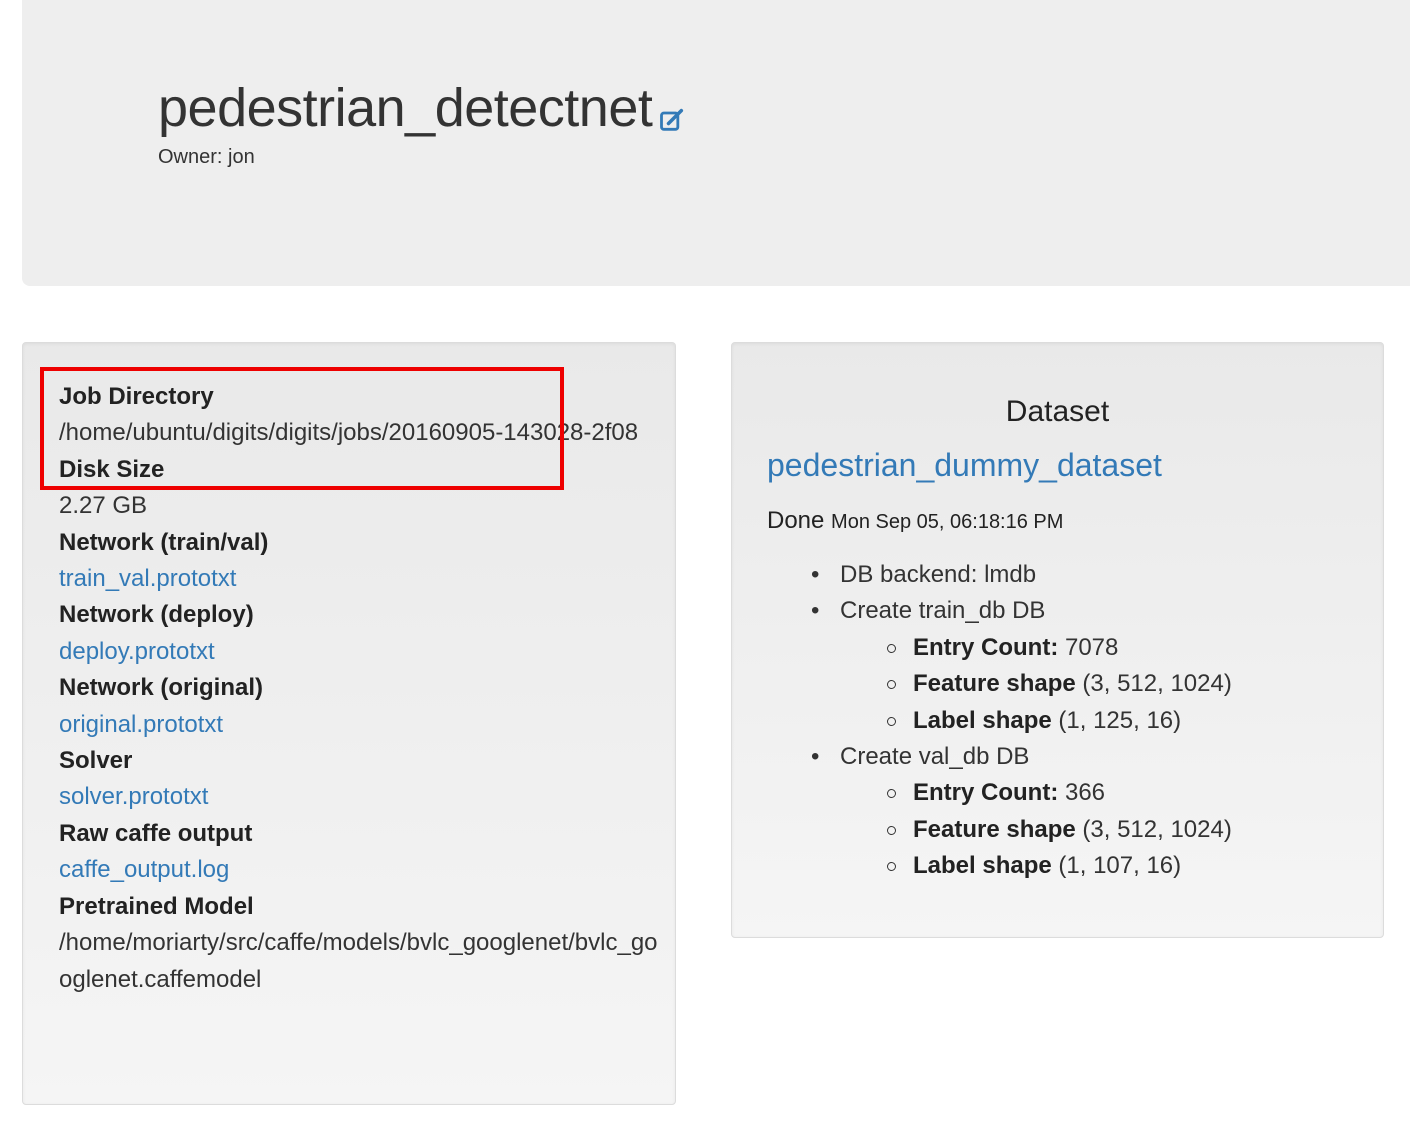 The image size is (1410, 1125). Describe the element at coordinates (164, 542) in the screenshot. I see `network-trainval-label: Network (train/val)` at that location.